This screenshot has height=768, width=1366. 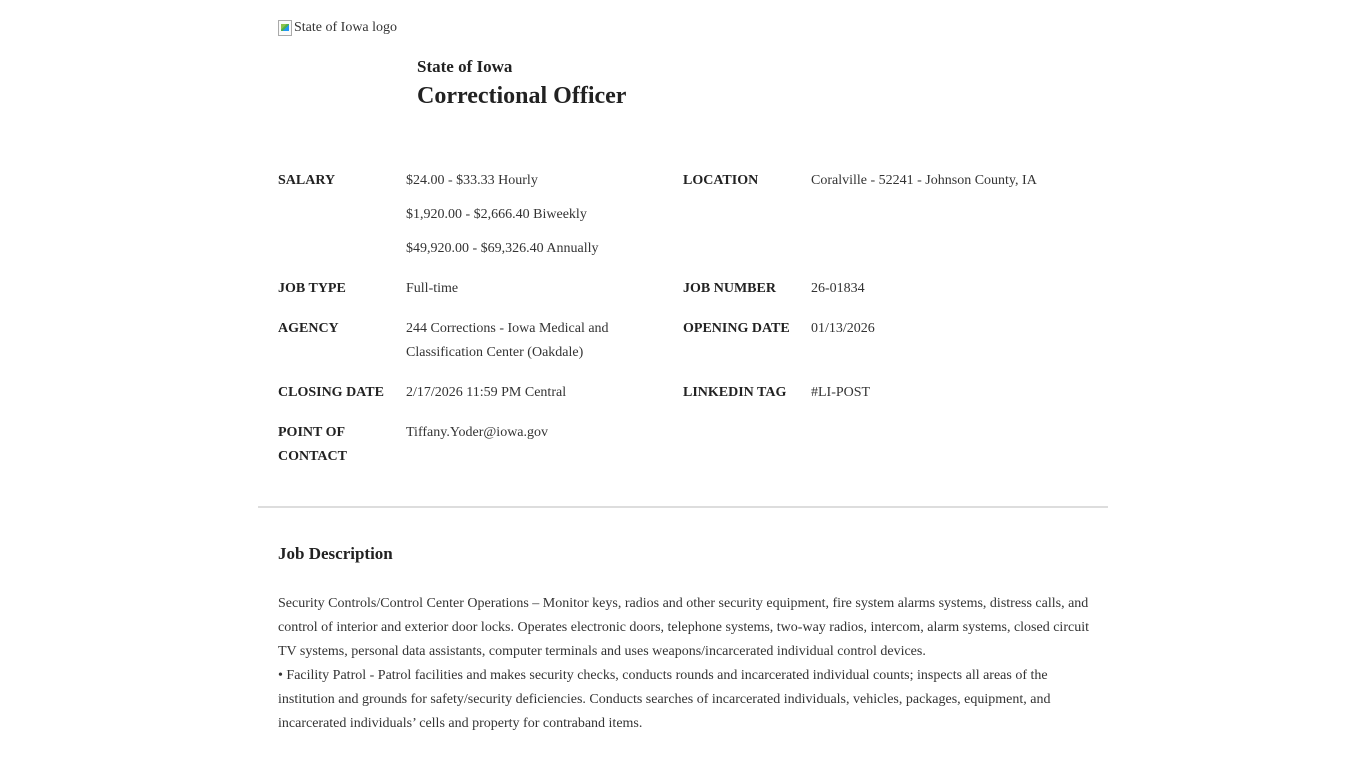 What do you see at coordinates (486, 392) in the screenshot?
I see `closing-date-value: 2/17/2026 11:59 PM Central` at bounding box center [486, 392].